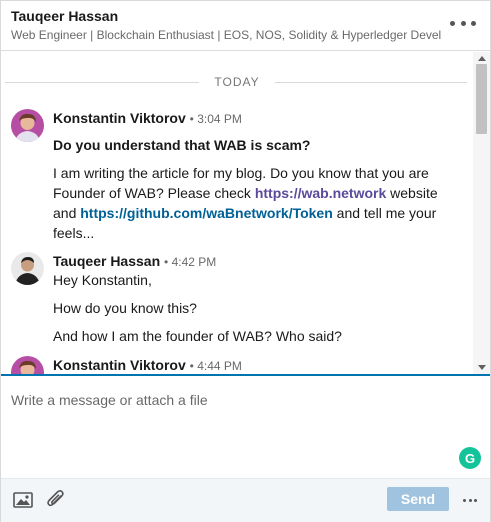 The height and width of the screenshot is (522, 491). I want to click on message-link: https://wab.network, so click(320, 193).